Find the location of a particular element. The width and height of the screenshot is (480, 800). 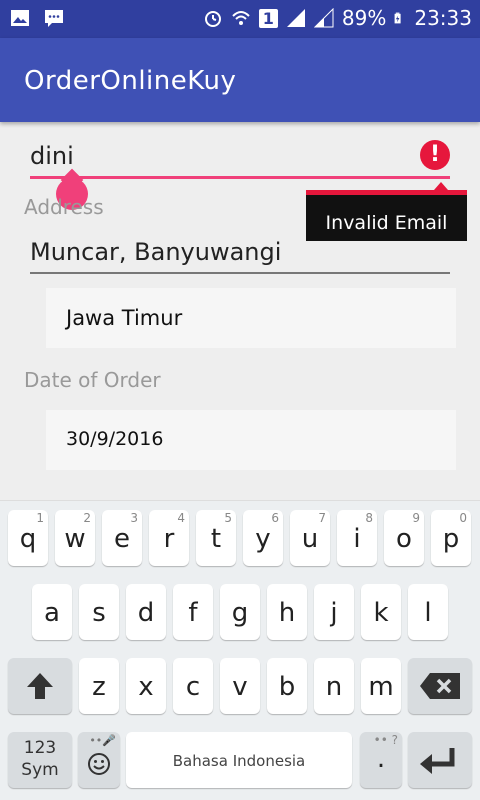

key-label: g is located at coordinates (240, 613).